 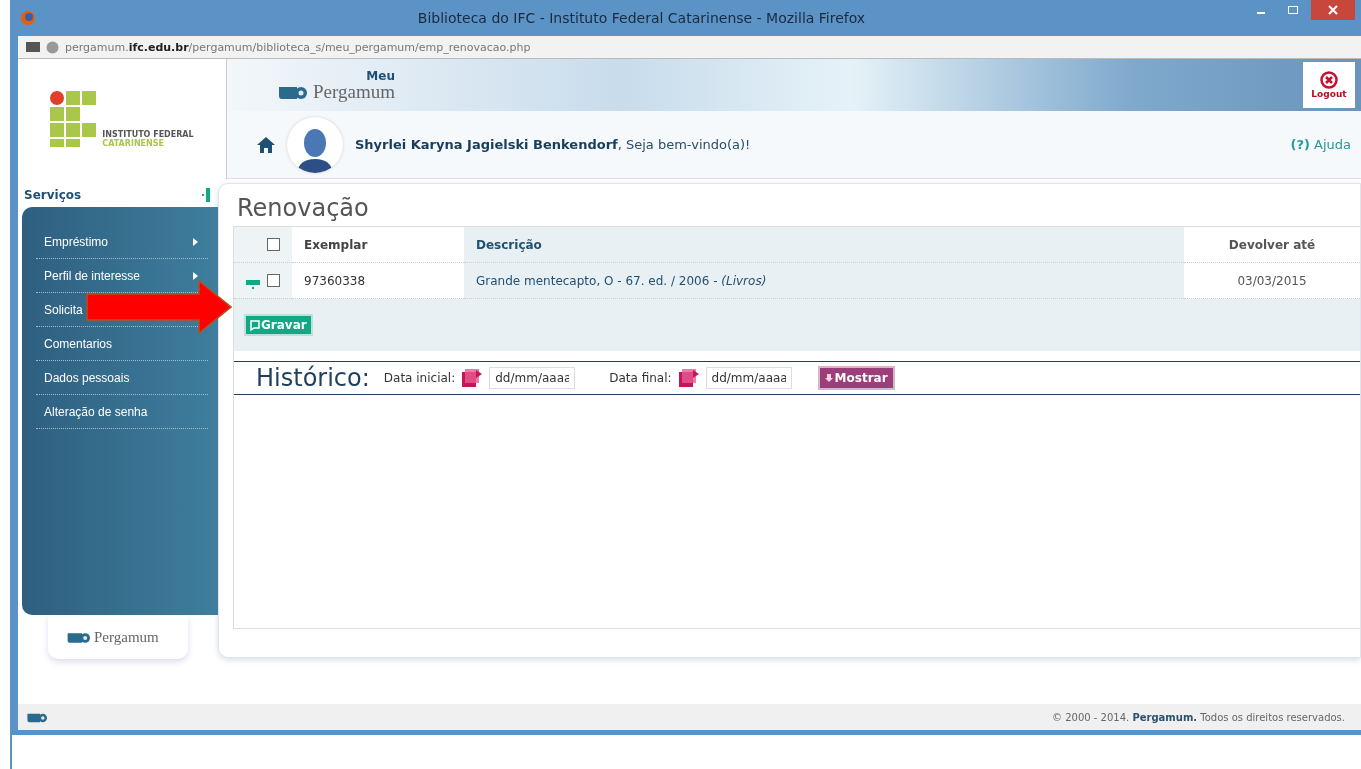 What do you see at coordinates (553, 144) in the screenshot?
I see `welcome-text: Shyrlei Karyna Jagielski Benkendorf, Seja bem-vindo(a)!` at bounding box center [553, 144].